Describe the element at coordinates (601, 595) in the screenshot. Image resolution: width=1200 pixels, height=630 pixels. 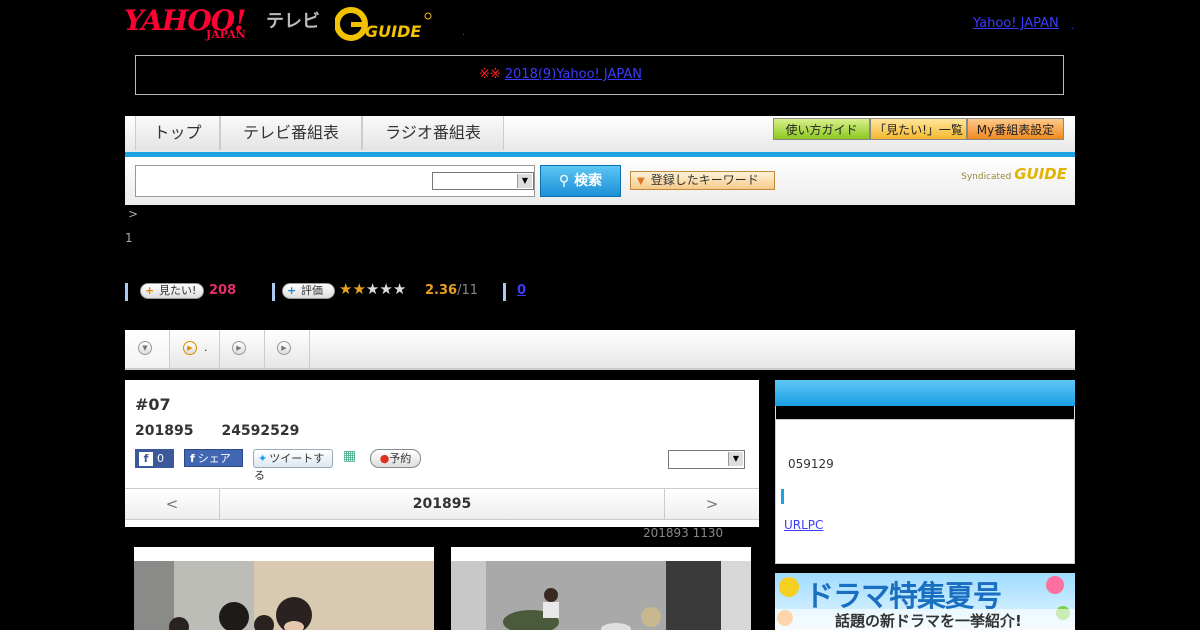
I see `photo-2-image` at that location.